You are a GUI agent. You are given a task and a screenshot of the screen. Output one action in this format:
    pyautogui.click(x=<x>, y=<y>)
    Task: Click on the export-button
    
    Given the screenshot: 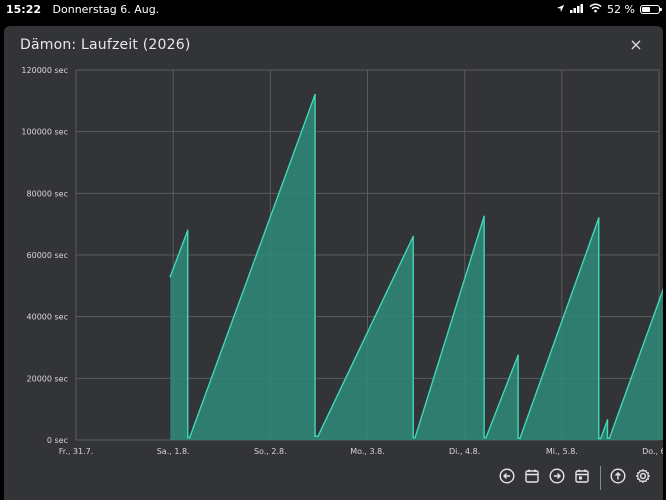 What is the action you would take?
    pyautogui.click(x=618, y=478)
    